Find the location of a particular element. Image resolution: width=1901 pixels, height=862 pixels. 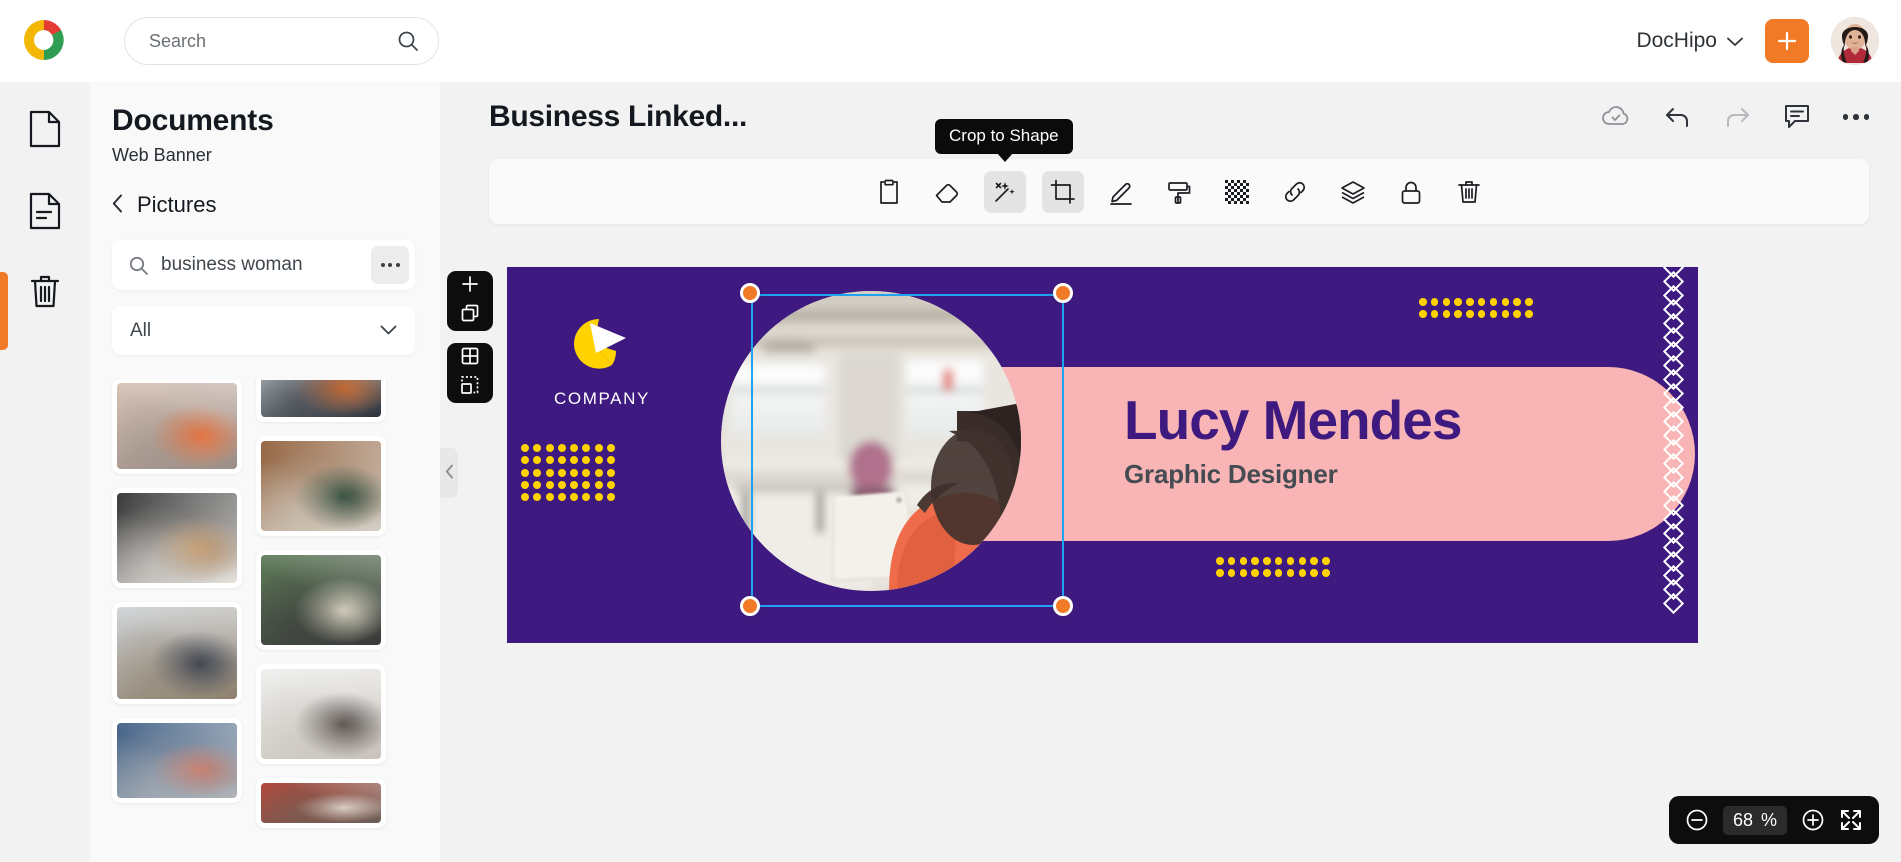

cloud-saved-icon is located at coordinates (1616, 117).